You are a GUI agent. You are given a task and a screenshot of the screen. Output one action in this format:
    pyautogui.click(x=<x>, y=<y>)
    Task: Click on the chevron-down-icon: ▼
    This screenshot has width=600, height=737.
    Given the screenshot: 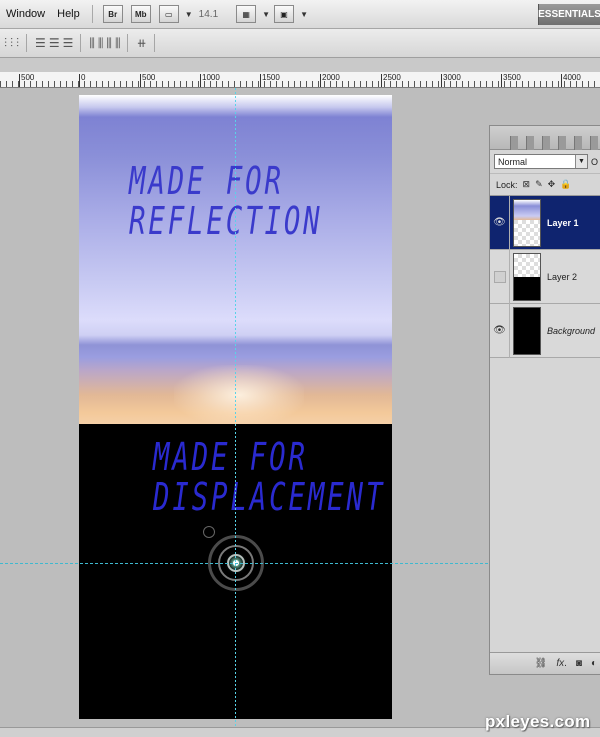 What is the action you would take?
    pyautogui.click(x=581, y=161)
    